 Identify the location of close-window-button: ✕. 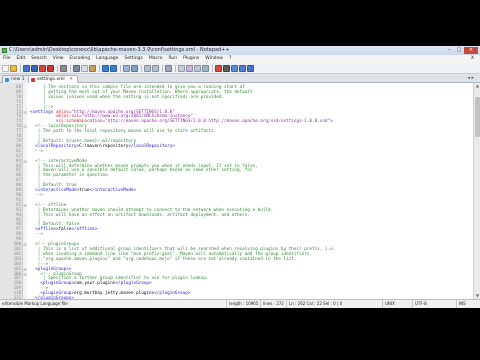
(471, 50).